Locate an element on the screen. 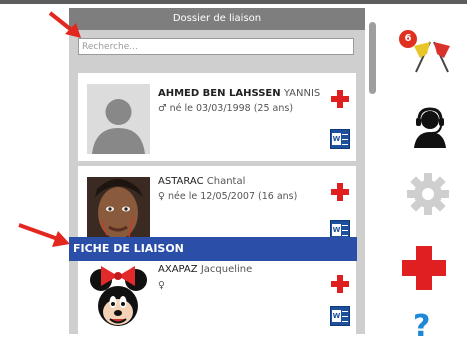 Image resolution: width=467 pixels, height=344 pixels. patient-name: ASTARAC Chantal is located at coordinates (201, 181).